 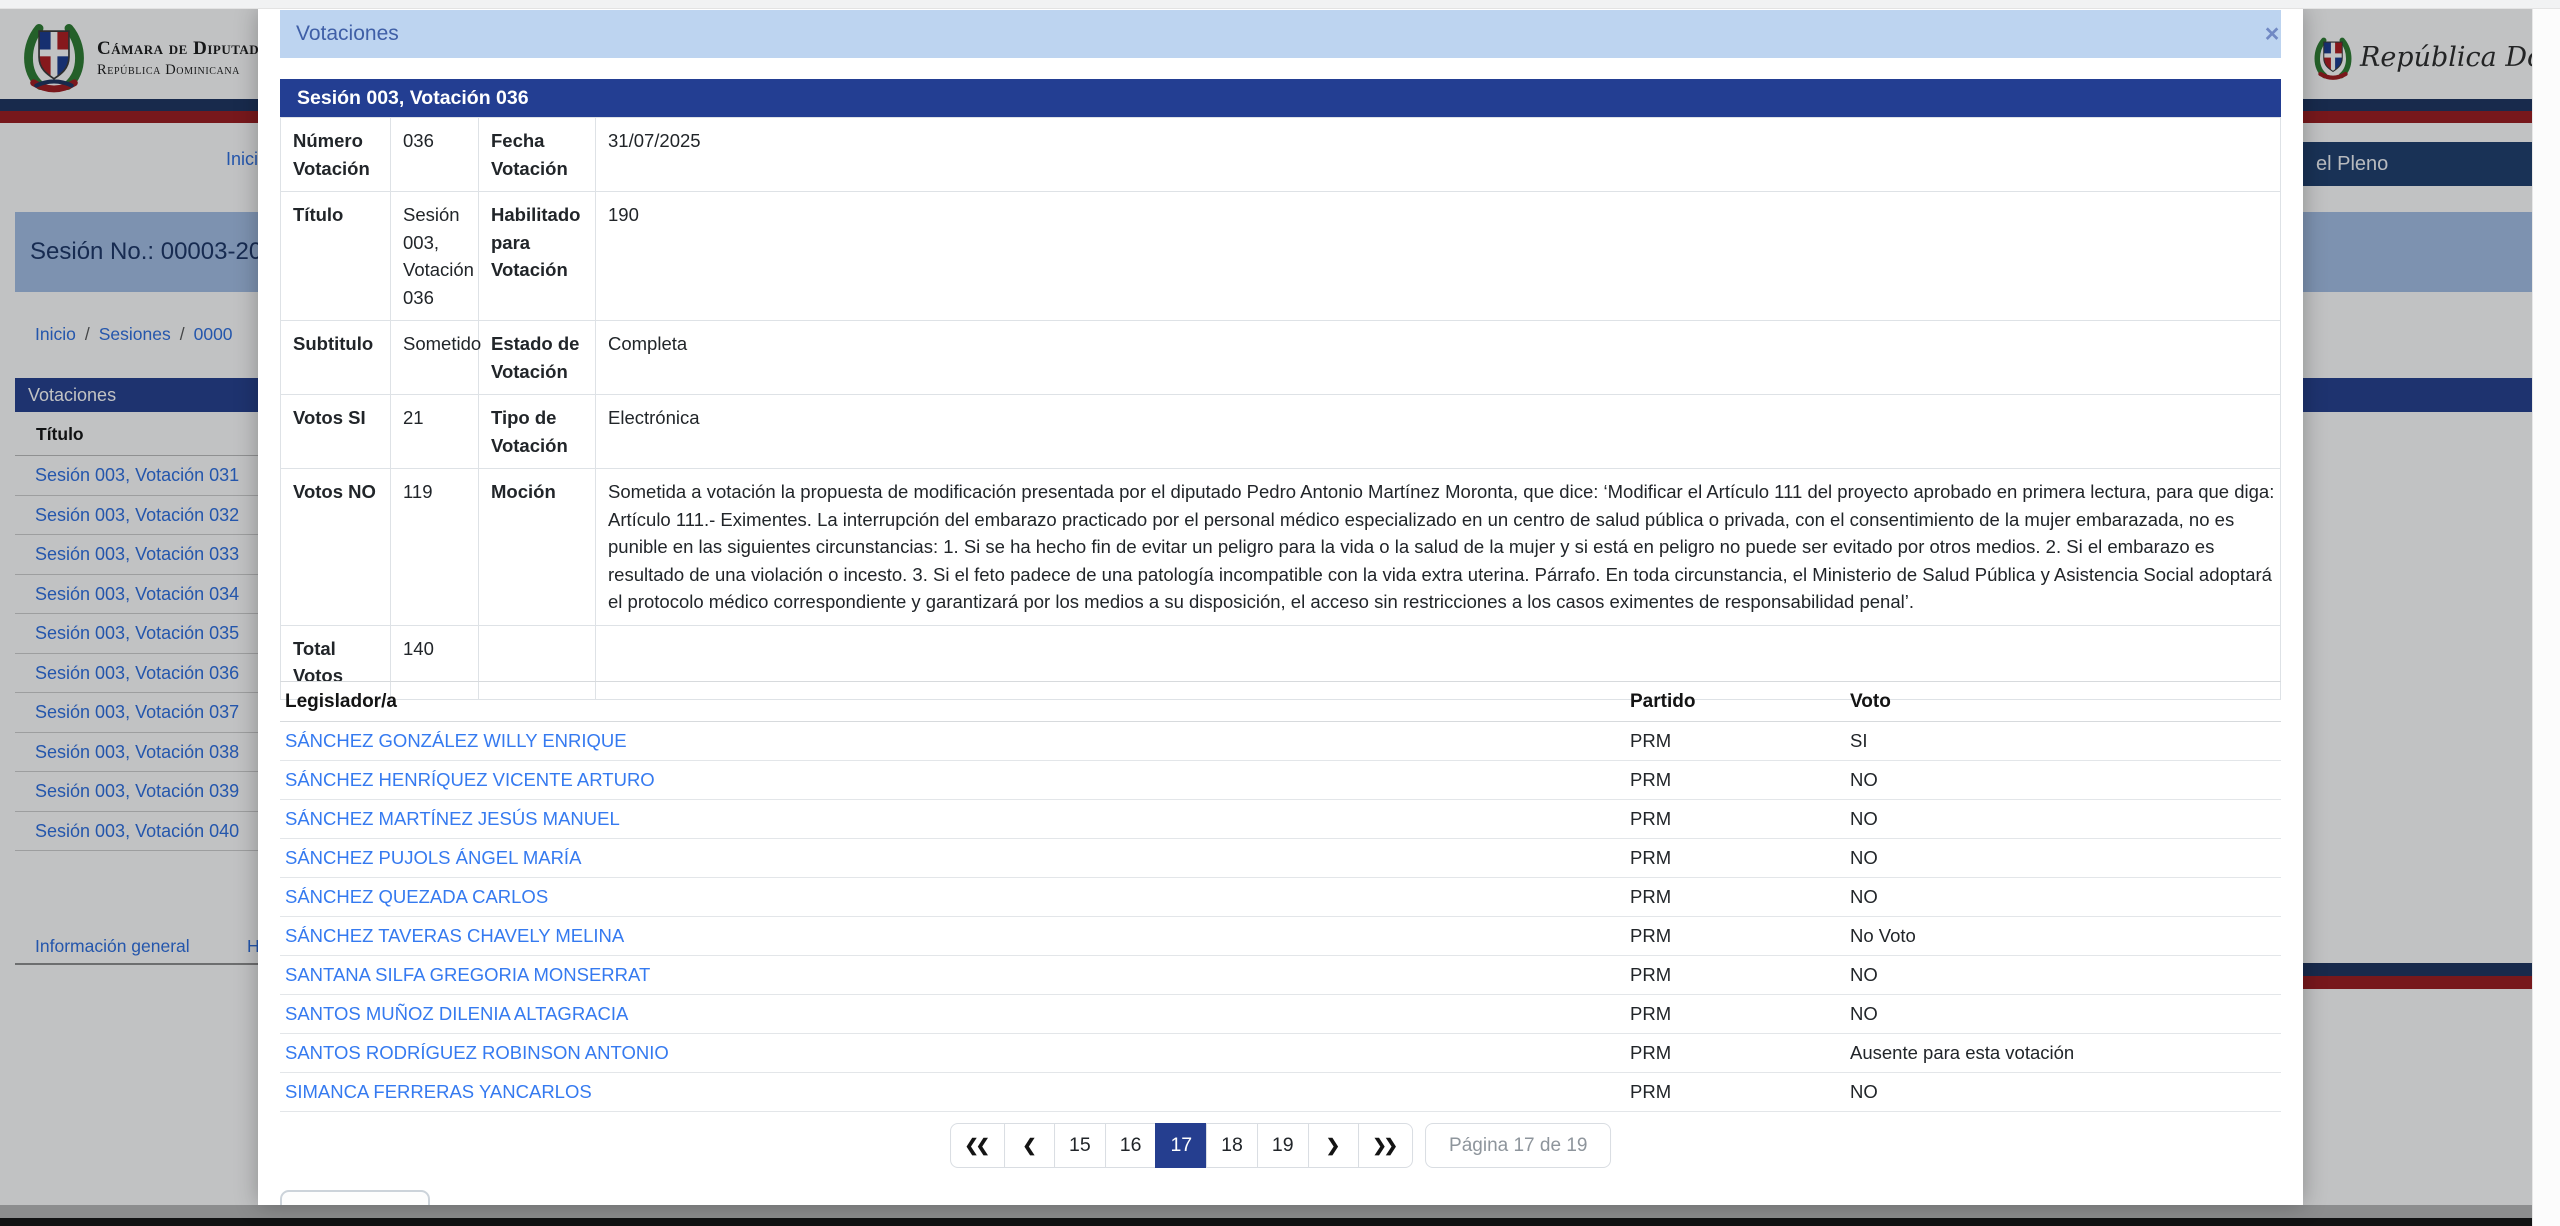 What do you see at coordinates (1518, 1145) in the screenshot?
I see `pagination-status: Página 17 de 19` at bounding box center [1518, 1145].